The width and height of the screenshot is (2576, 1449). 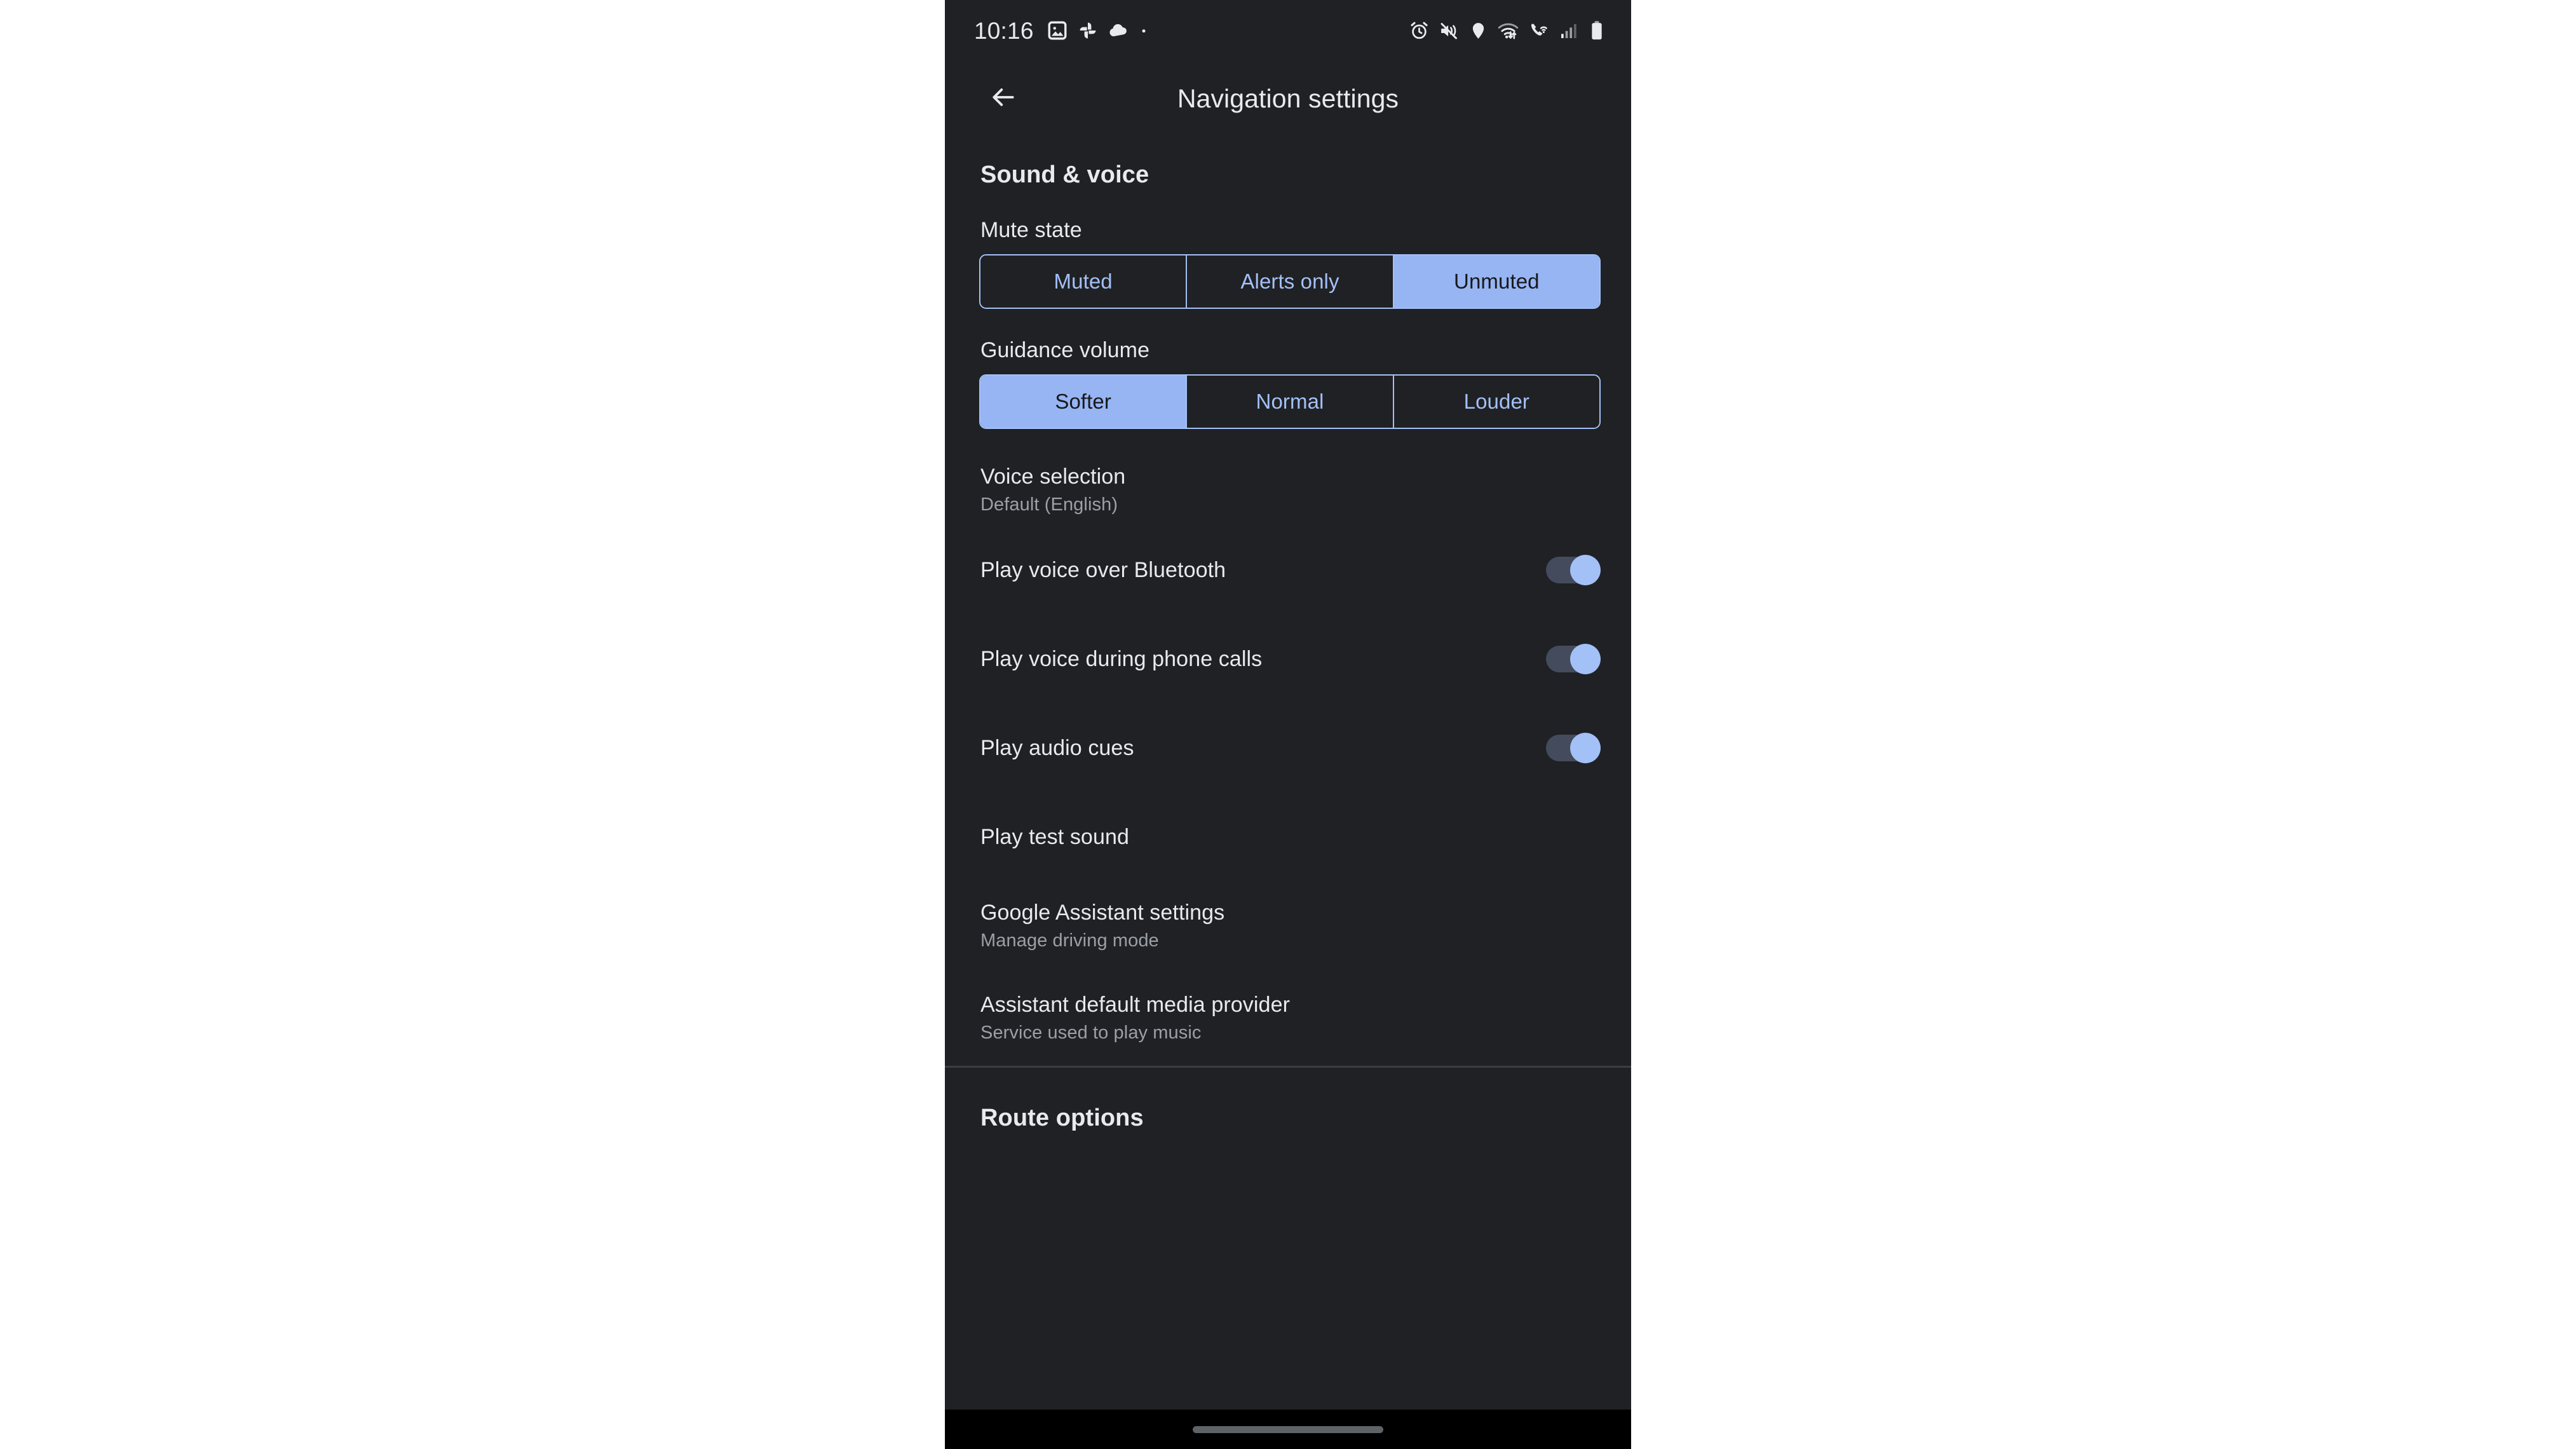 I want to click on toggle-play-voice-phone-calls, so click(x=1574, y=659).